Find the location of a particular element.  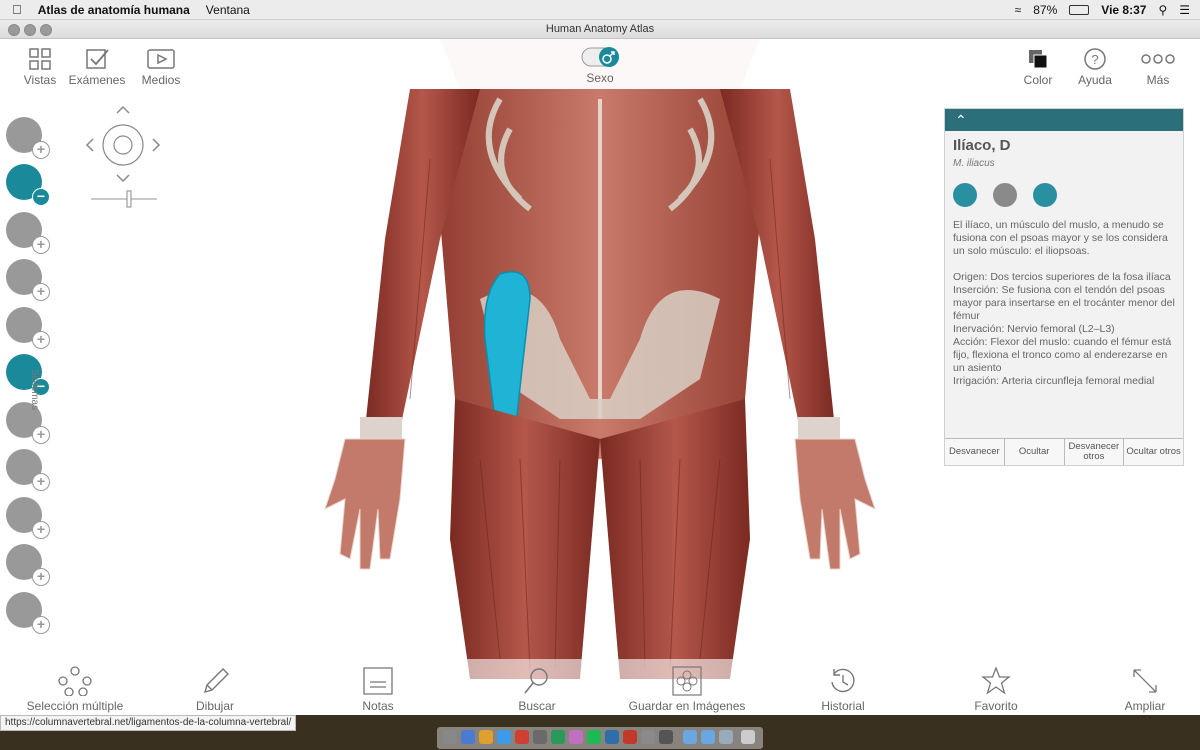

history-button: Historial is located at coordinates (843, 689).